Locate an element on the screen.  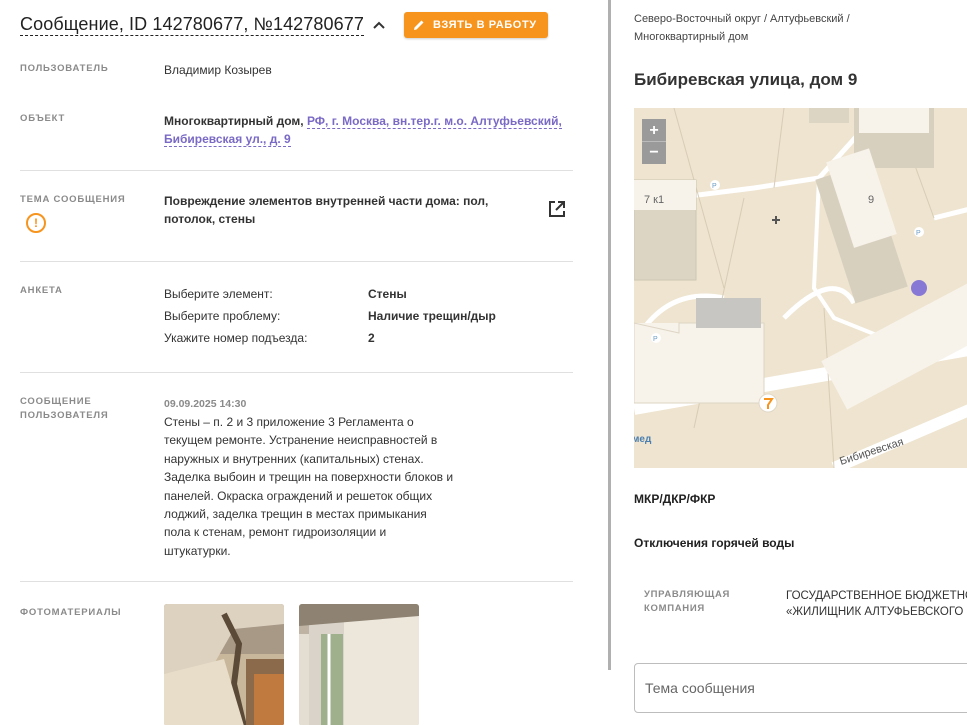
breadcrumb-line-1: Северо-Восточный округ / Алтуфьевский / is located at coordinates (794, 19).